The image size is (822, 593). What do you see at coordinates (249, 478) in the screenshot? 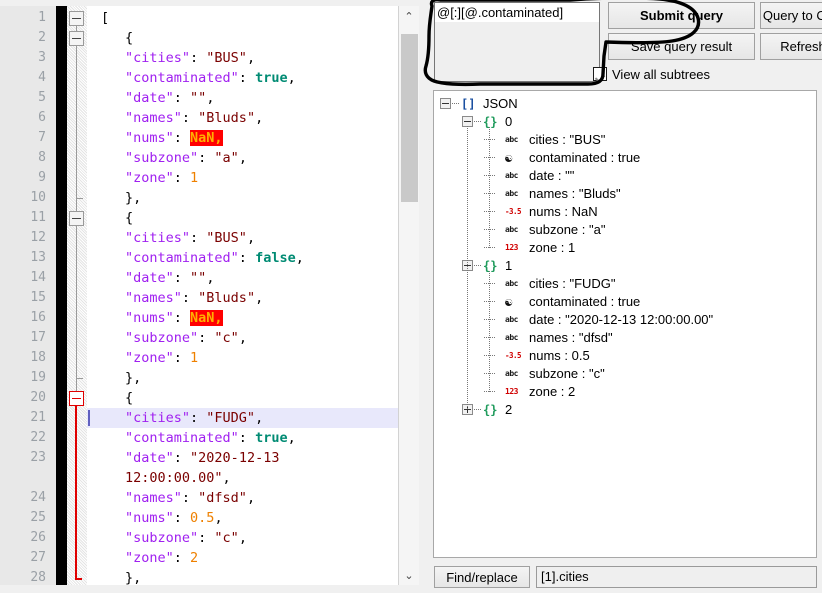
I see `code-line: 12:00:00.00",` at bounding box center [249, 478].